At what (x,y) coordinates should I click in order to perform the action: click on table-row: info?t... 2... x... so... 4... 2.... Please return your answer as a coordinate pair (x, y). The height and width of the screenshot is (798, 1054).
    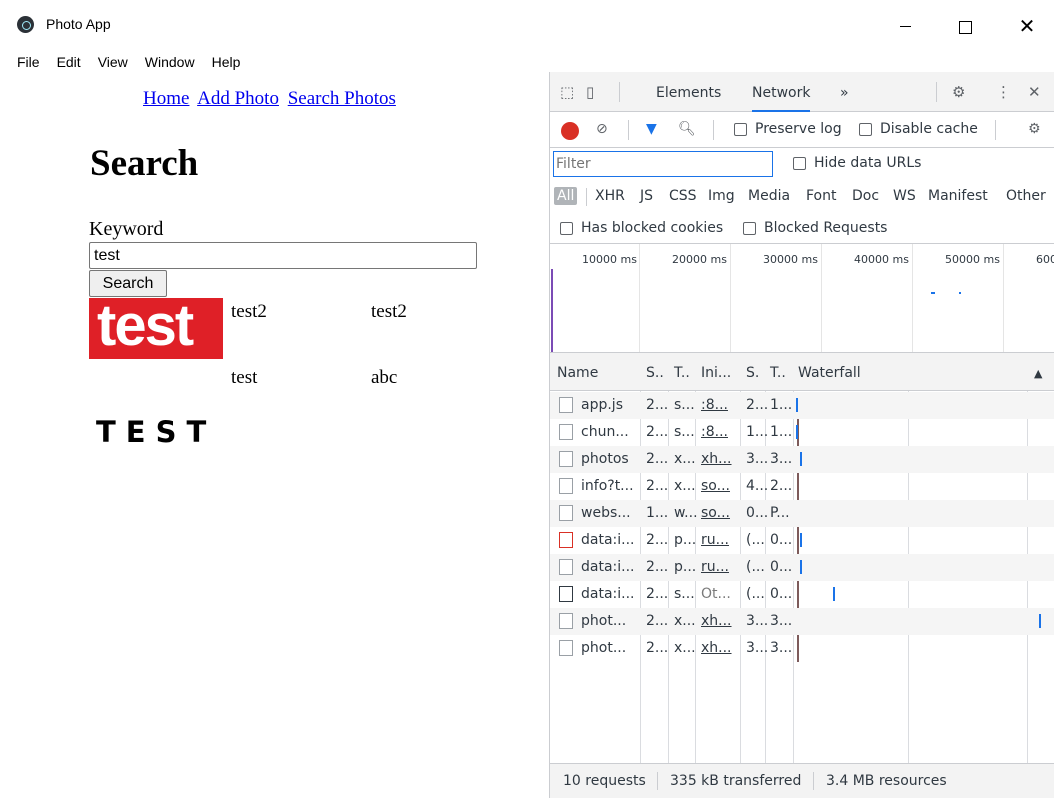
    Looking at the image, I should click on (802, 486).